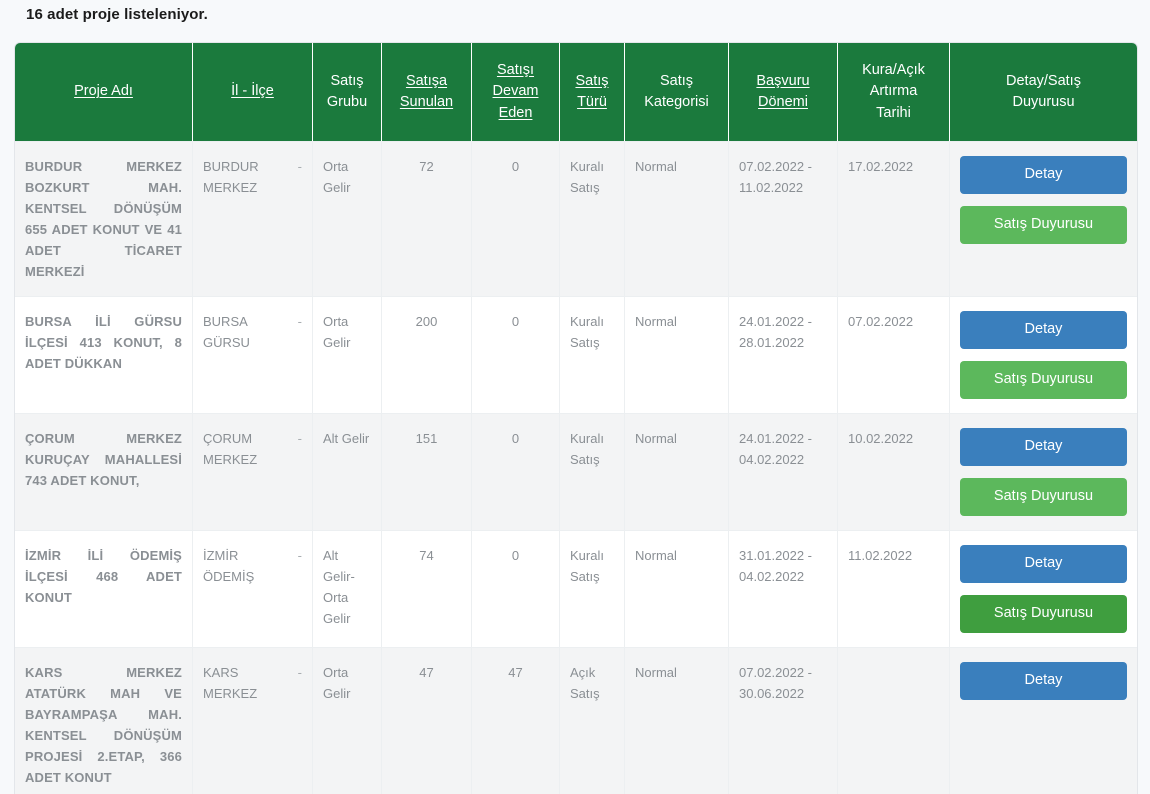 The width and height of the screenshot is (1150, 794). Describe the element at coordinates (894, 472) in the screenshot. I see `cell-kura-acik-artirma-tarihi: 10.02.2022` at that location.